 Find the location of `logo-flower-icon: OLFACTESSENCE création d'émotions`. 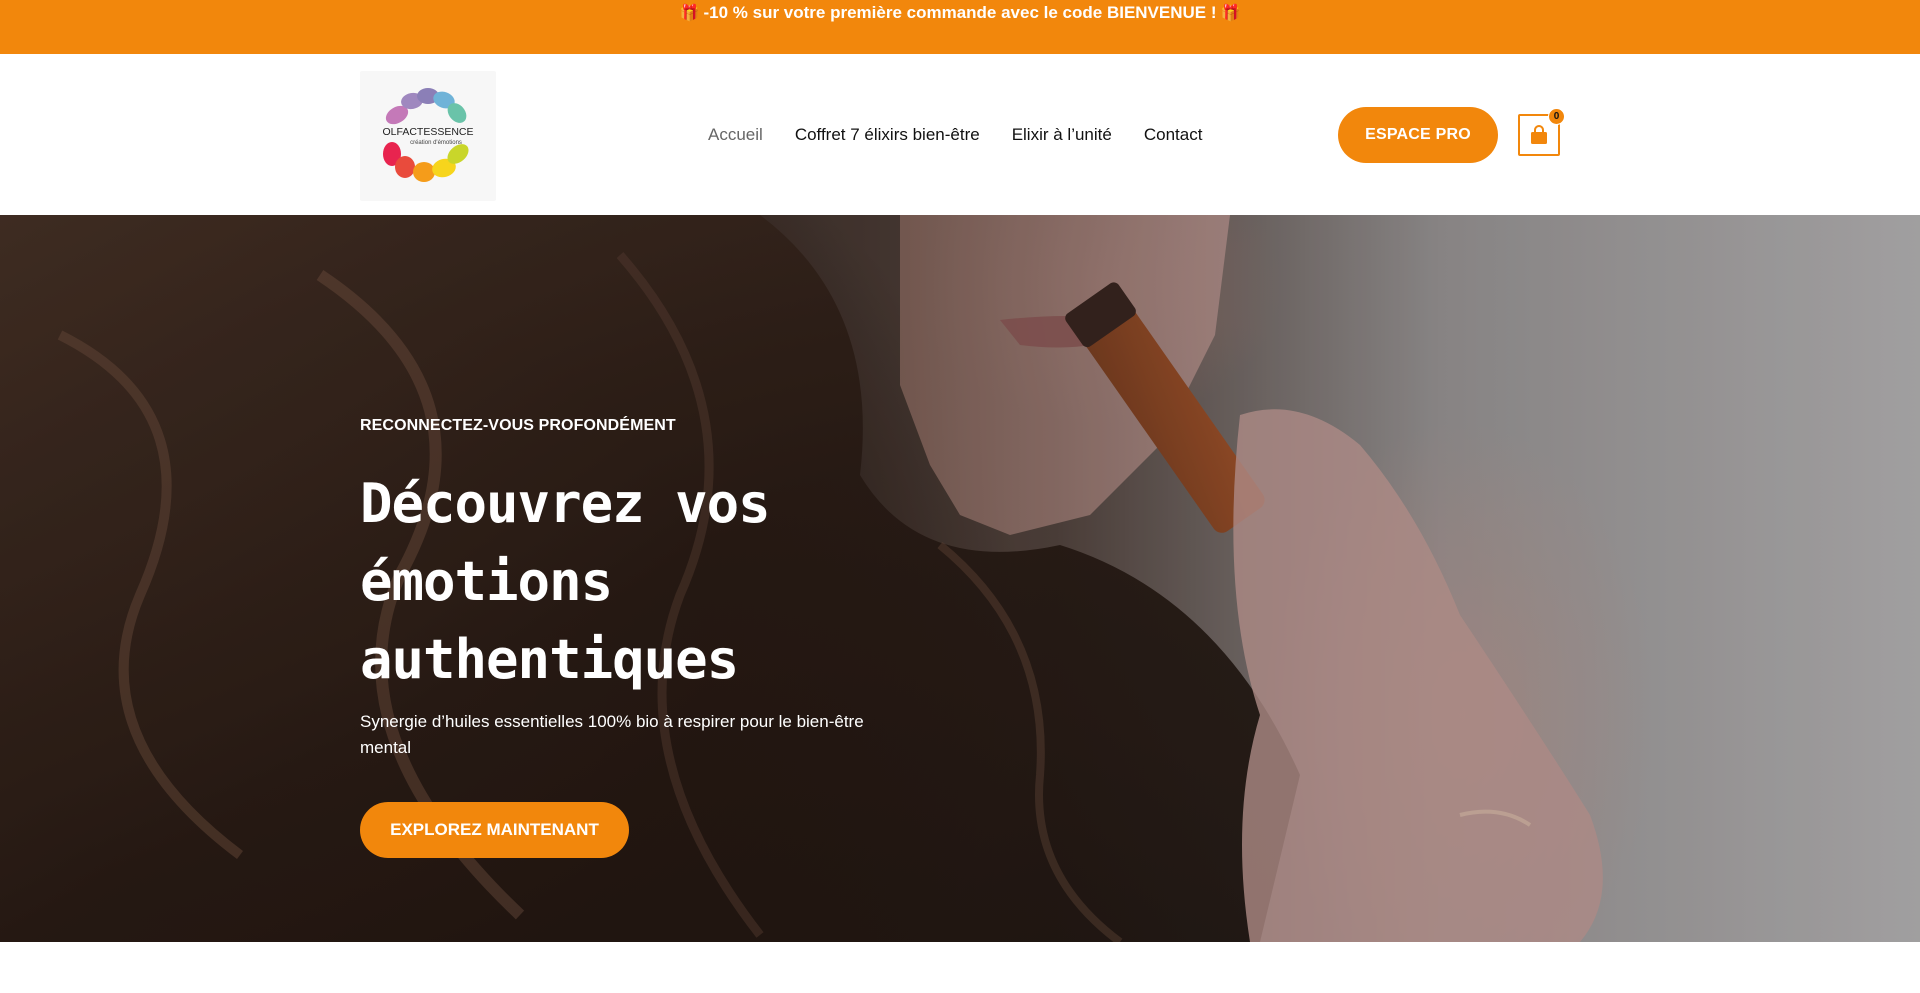

logo-flower-icon: OLFACTESSENCE création d'émotions is located at coordinates (428, 135).